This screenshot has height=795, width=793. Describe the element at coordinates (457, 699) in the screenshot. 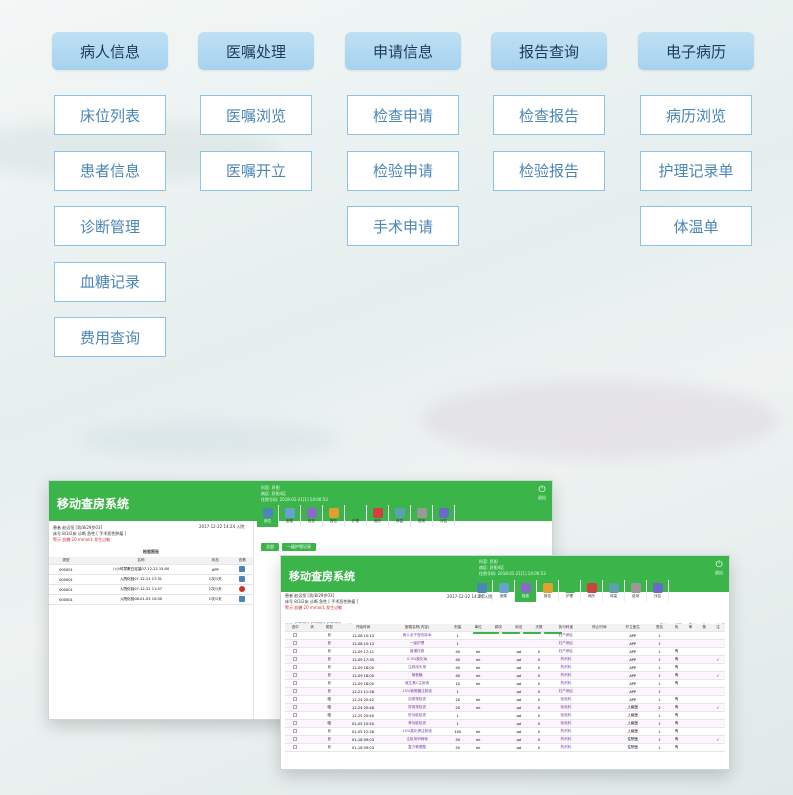

I see `table-cell: 20` at that location.